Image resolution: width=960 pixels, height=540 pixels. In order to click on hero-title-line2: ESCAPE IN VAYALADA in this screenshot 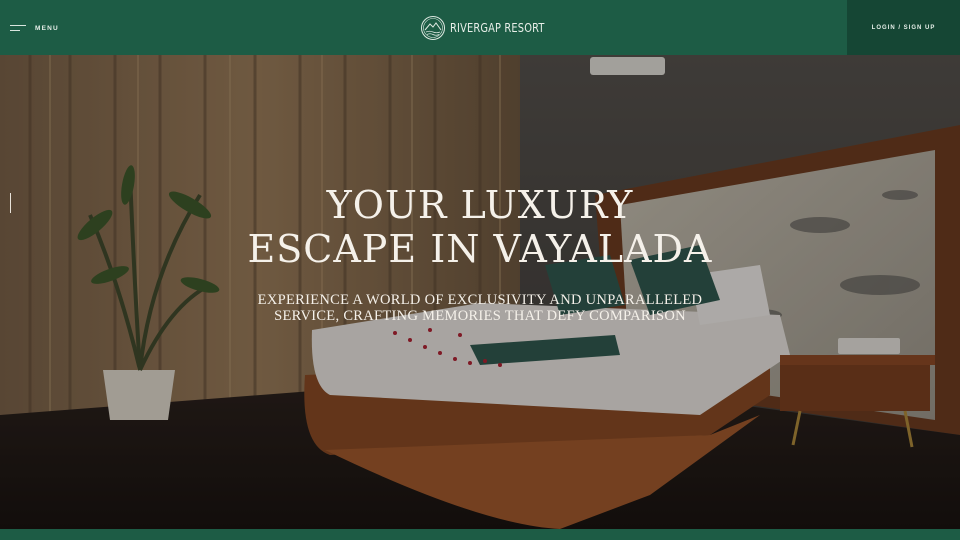, I will do `click(480, 249)`.